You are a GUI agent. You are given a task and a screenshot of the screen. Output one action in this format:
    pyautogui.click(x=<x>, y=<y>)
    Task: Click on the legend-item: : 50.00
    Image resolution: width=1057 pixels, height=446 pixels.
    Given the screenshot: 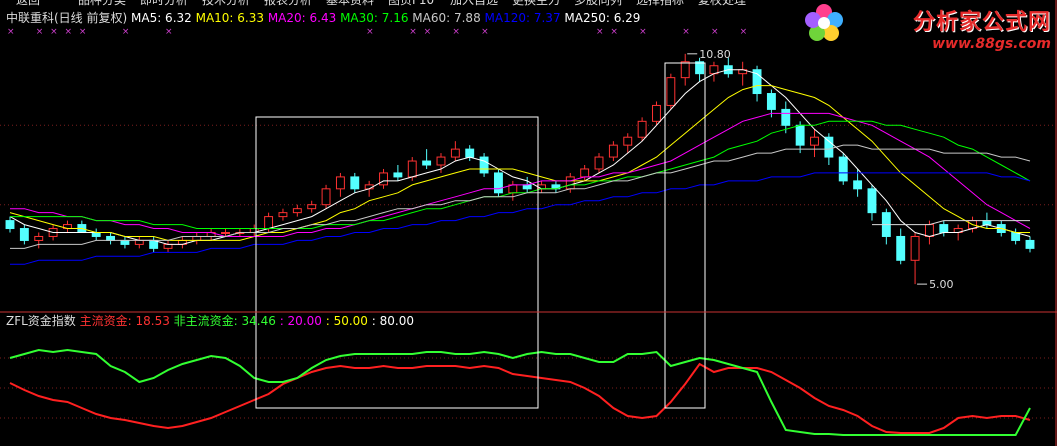 What is the action you would take?
    pyautogui.click(x=349, y=321)
    